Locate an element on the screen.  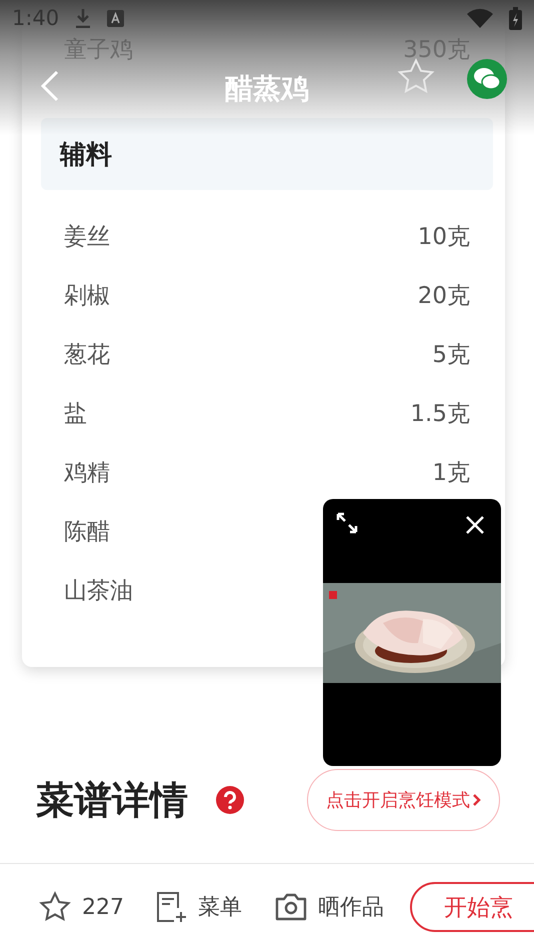
battery-icon is located at coordinates (515, 18).